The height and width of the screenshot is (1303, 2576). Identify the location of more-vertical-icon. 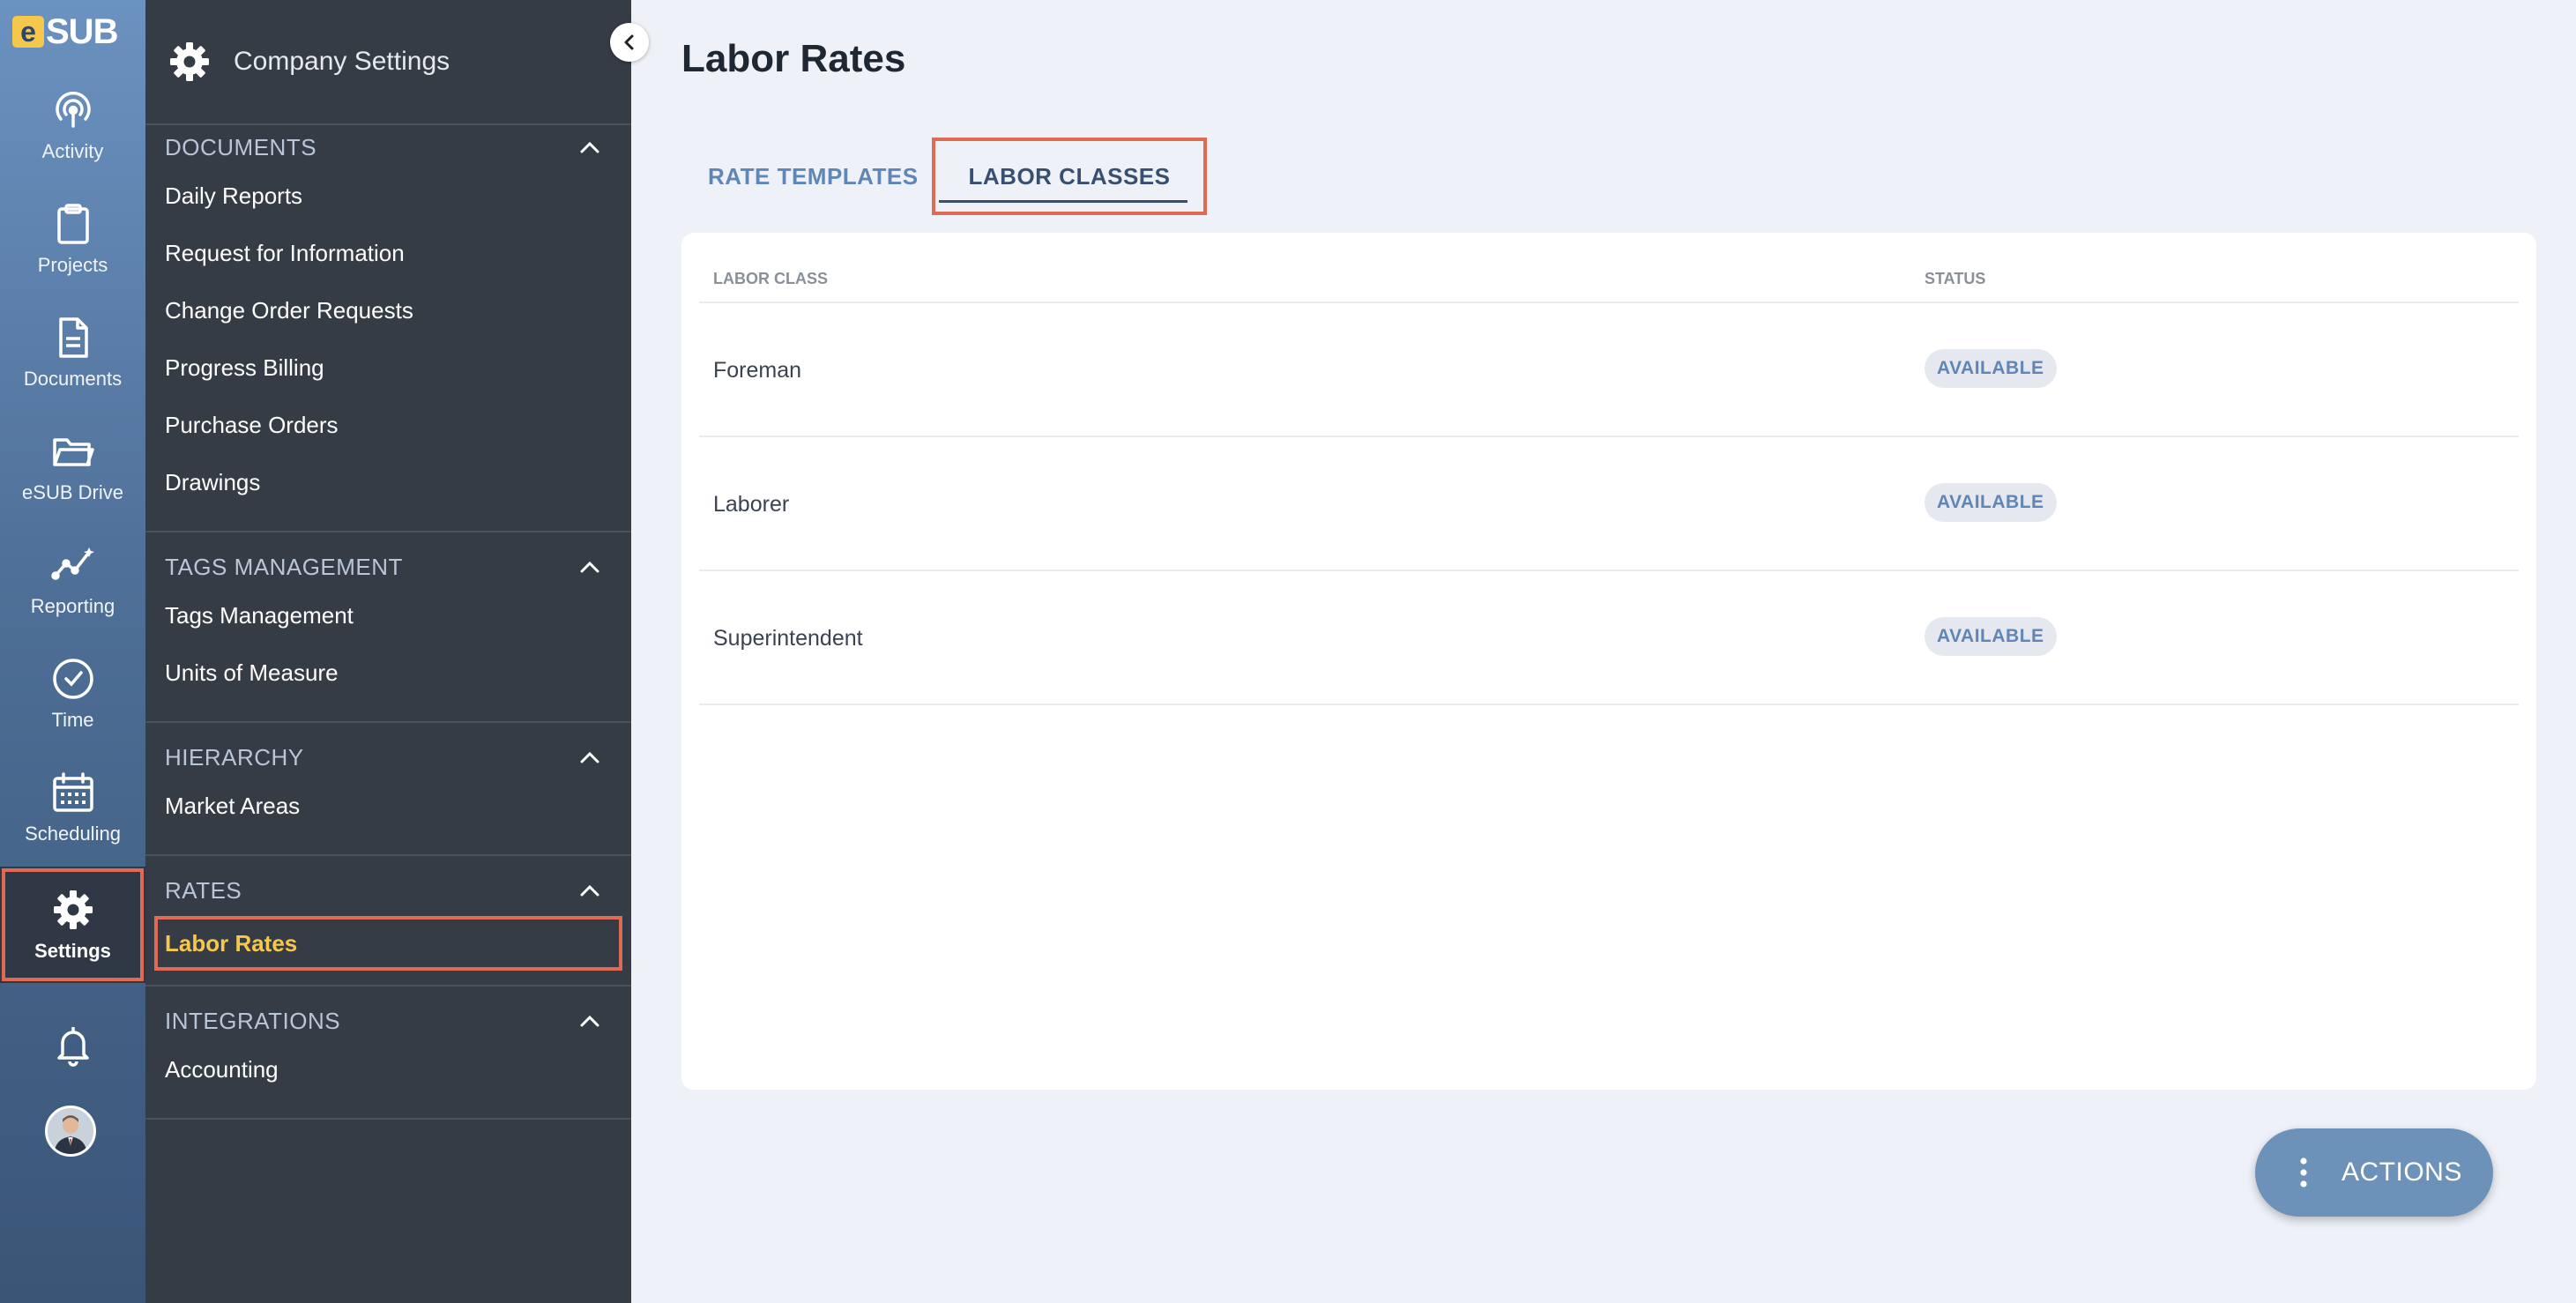
(2303, 1173).